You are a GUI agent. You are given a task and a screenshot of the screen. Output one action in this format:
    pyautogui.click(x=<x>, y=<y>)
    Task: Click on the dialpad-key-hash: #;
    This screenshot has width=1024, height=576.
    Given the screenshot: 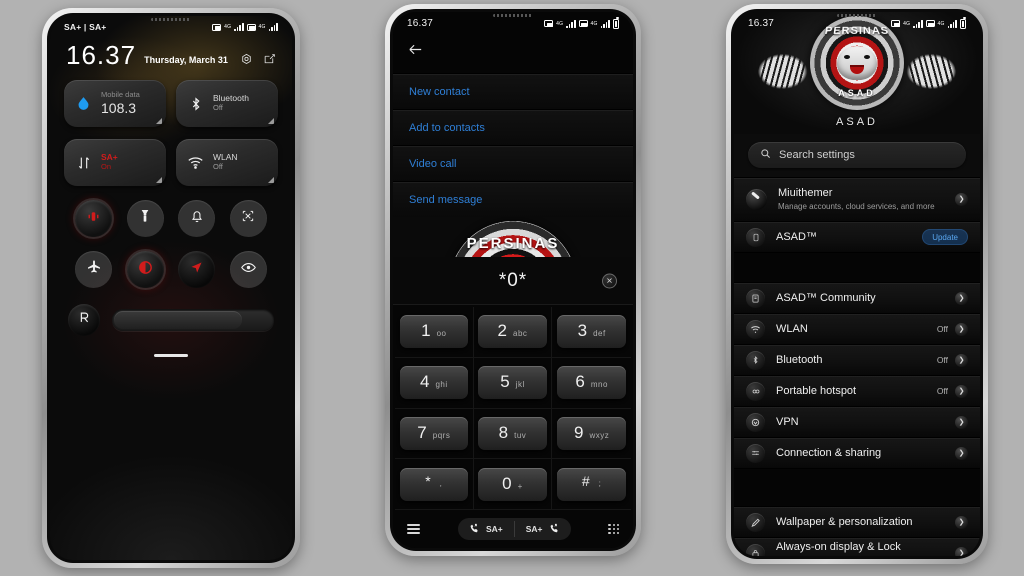 What is the action you would take?
    pyautogui.click(x=591, y=484)
    